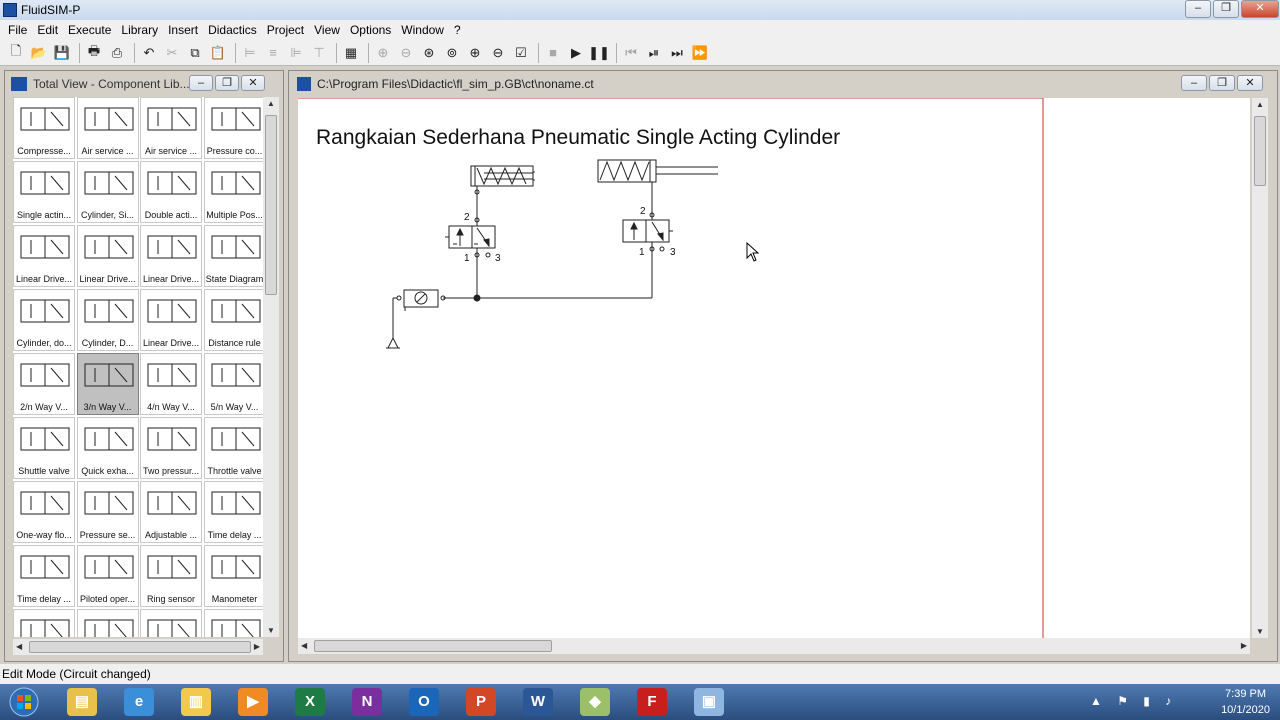 Image resolution: width=1280 pixels, height=720 pixels. Describe the element at coordinates (521, 53) in the screenshot. I see `check-icon: ☑` at that location.